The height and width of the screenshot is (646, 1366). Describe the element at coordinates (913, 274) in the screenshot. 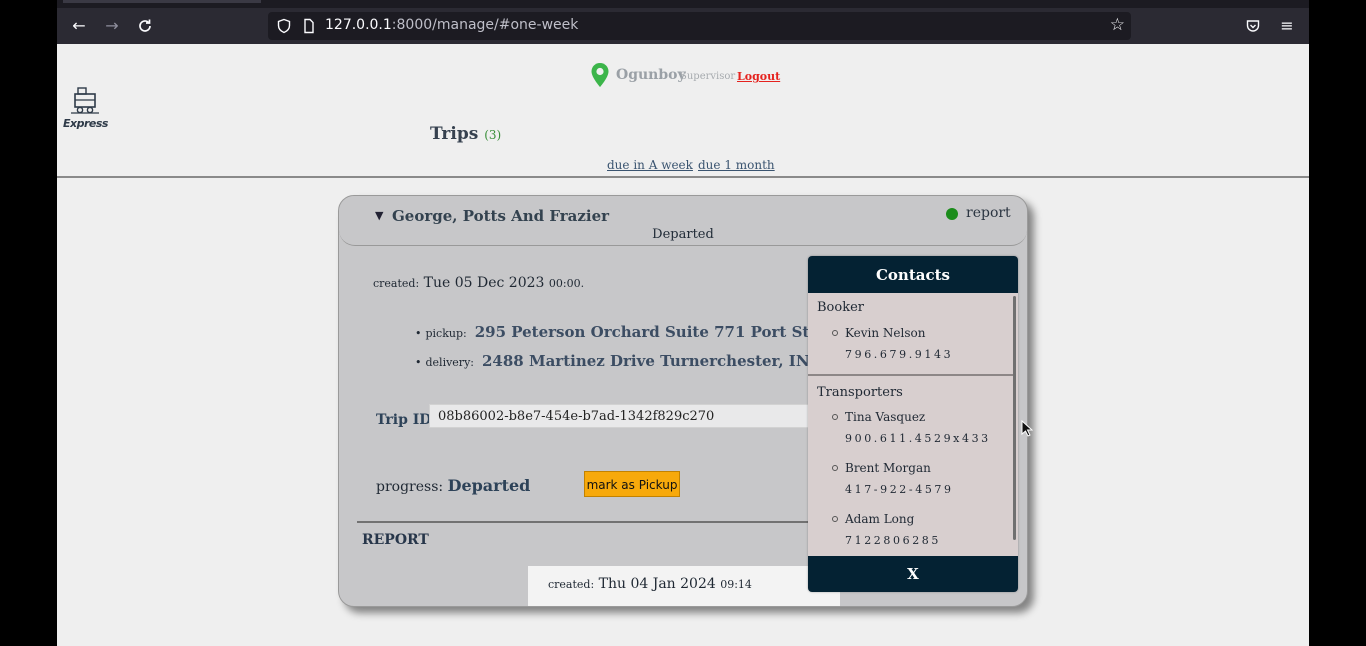

I see `contacts-title: Contacts` at that location.